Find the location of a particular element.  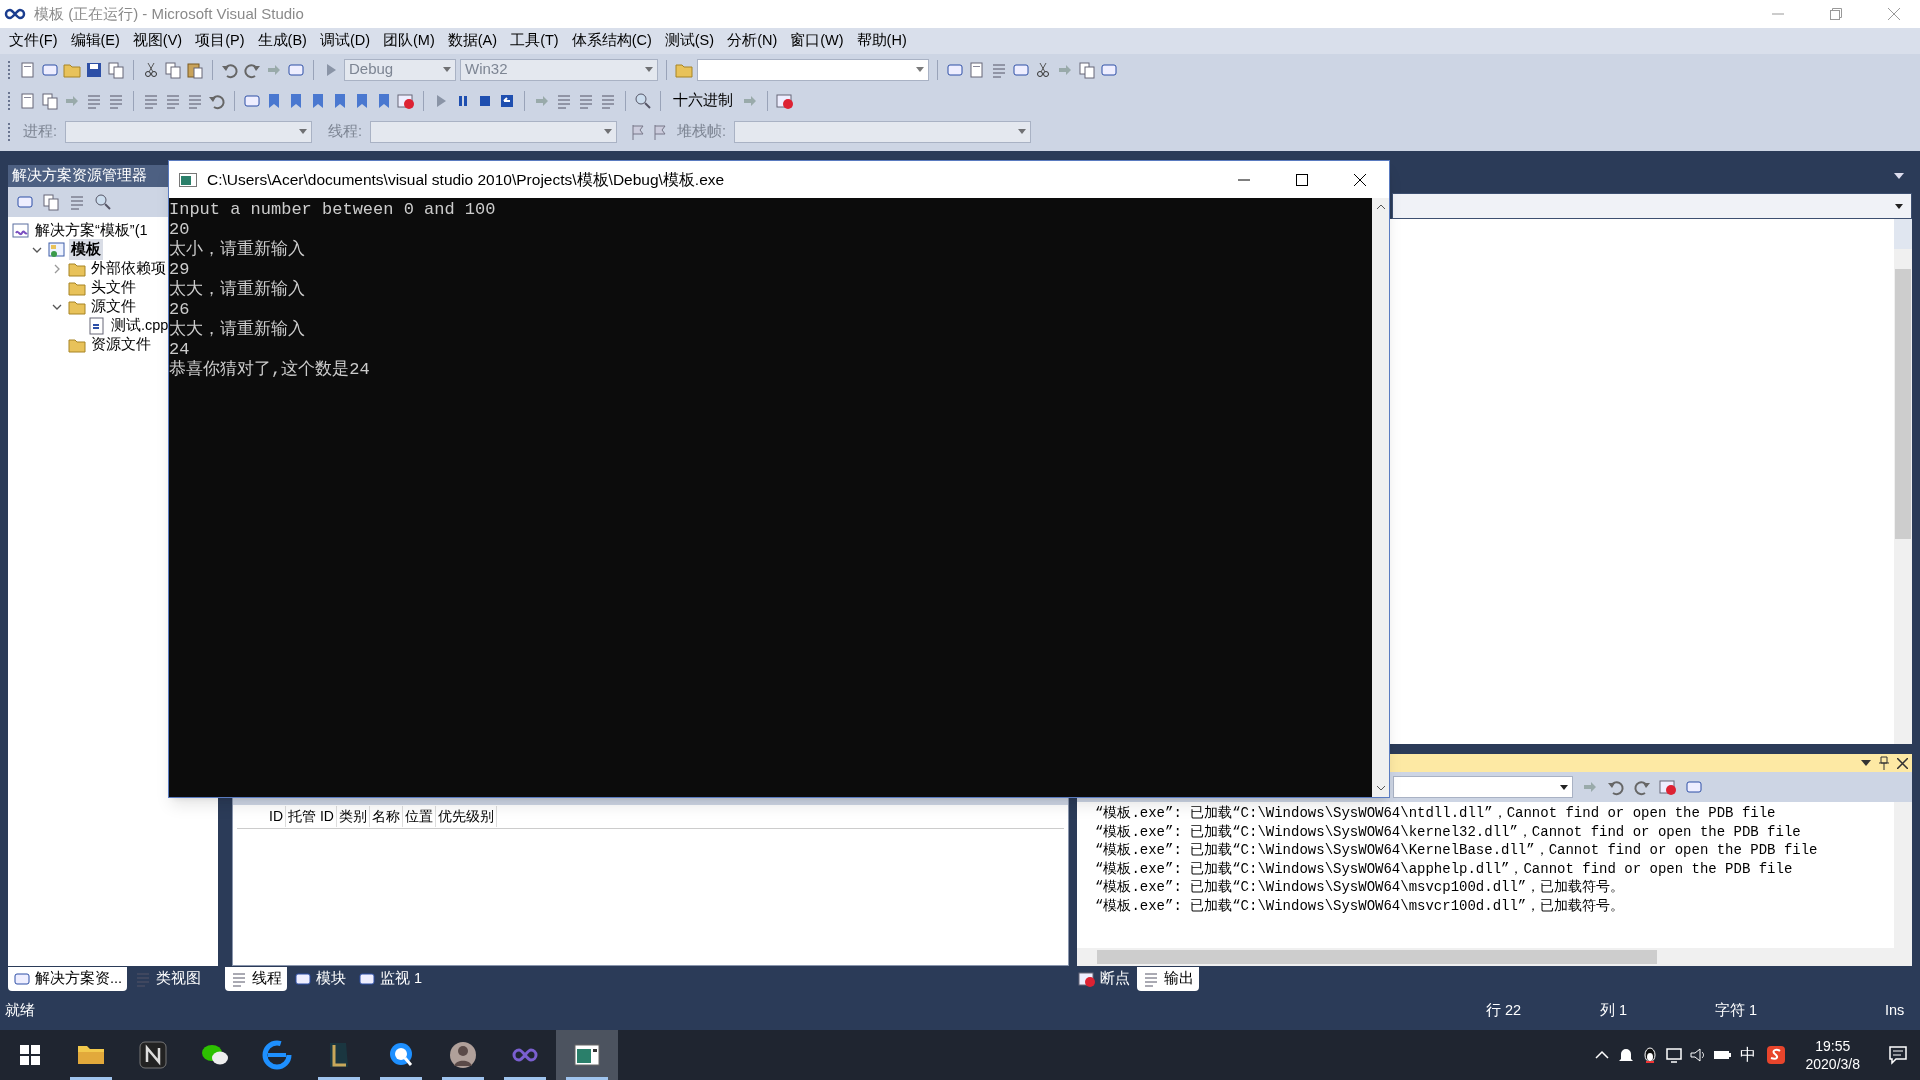

panel-tab: 模块 is located at coordinates (320, 979).